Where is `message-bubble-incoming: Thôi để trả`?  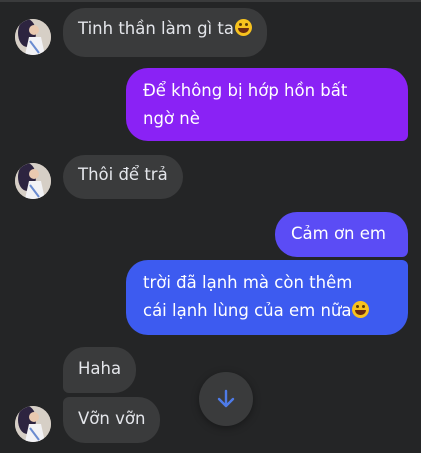 message-bubble-incoming: Thôi để trả is located at coordinates (123, 177).